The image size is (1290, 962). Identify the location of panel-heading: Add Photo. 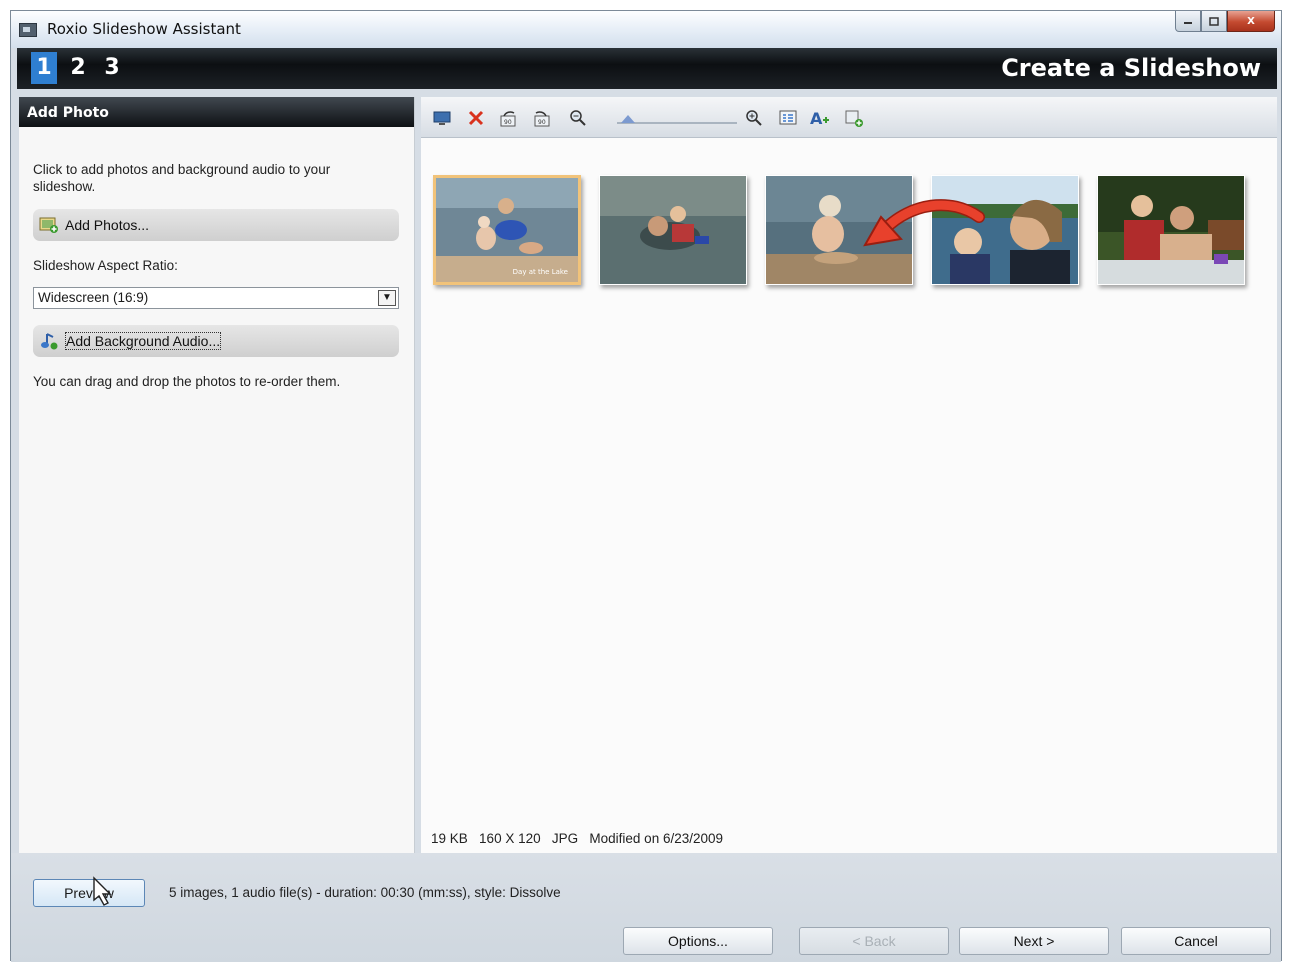
(216, 112).